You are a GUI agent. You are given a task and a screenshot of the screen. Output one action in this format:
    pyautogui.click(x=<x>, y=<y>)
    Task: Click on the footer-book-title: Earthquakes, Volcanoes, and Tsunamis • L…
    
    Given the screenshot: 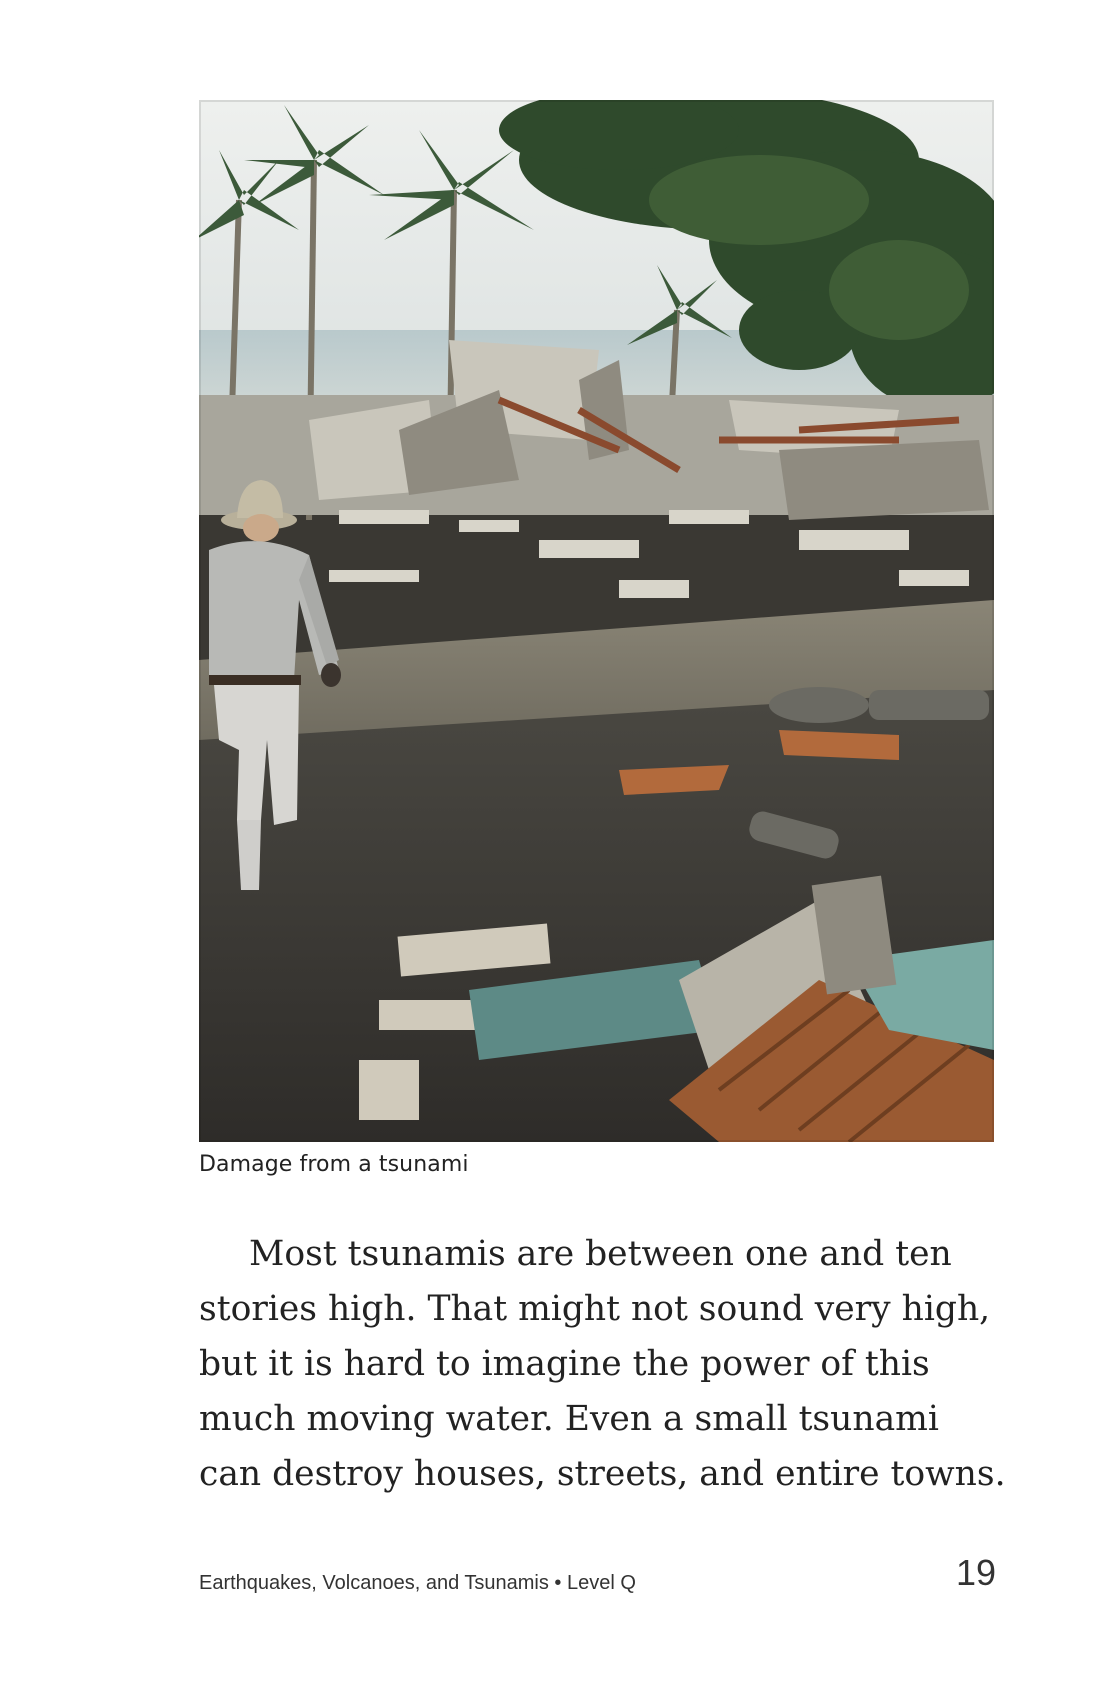 What is the action you would take?
    pyautogui.click(x=417, y=1583)
    